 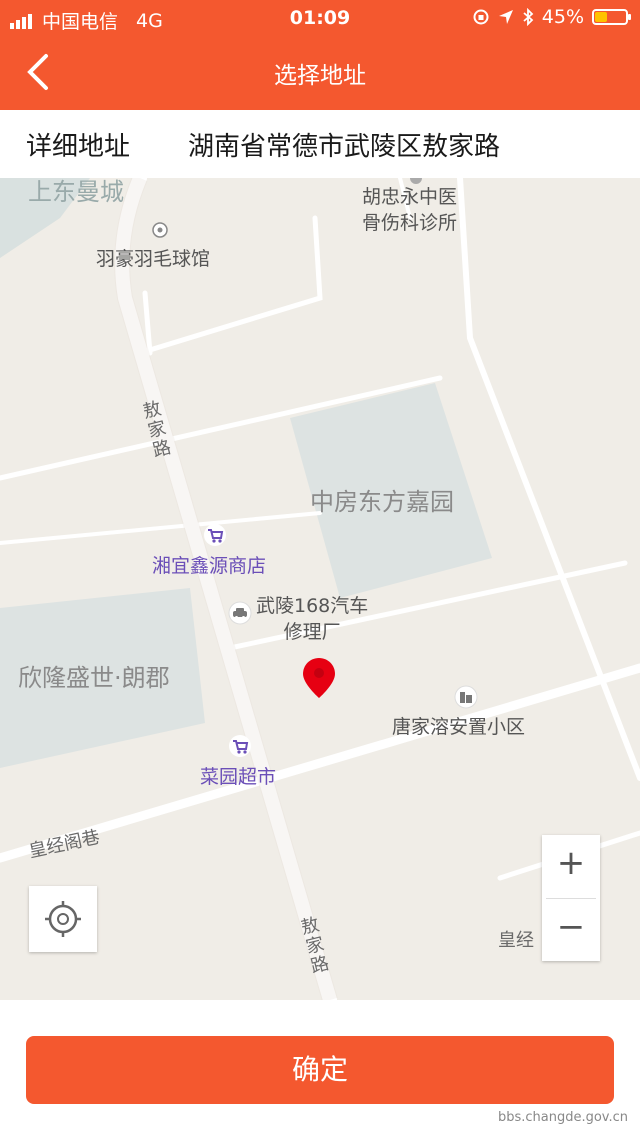 What do you see at coordinates (571, 898) in the screenshot?
I see `zoom-control: + −` at bounding box center [571, 898].